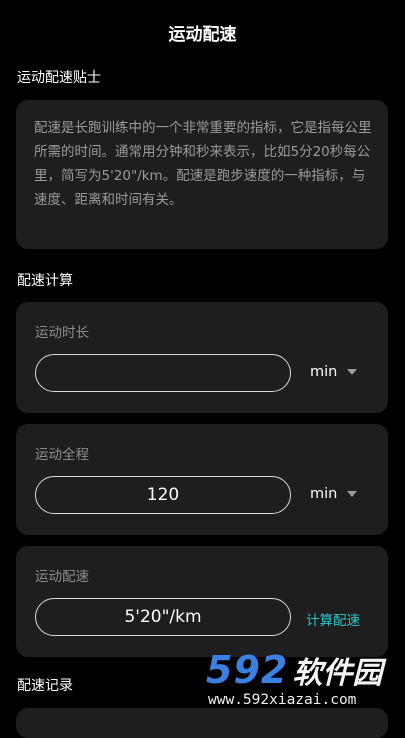  I want to click on distance-card: 运动全程 120 min, so click(202, 479).